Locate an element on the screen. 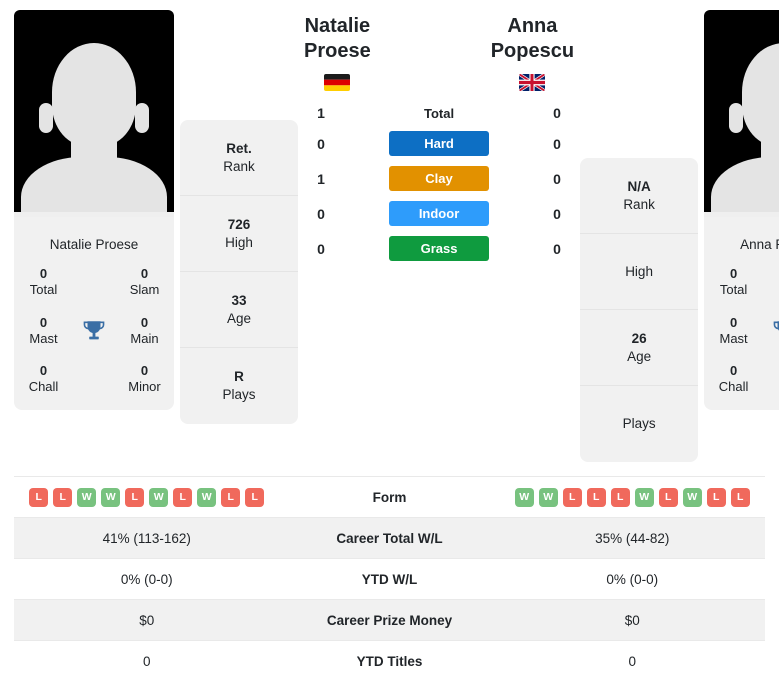  right-player-header: Anna Popescu is located at coordinates (532, 52).